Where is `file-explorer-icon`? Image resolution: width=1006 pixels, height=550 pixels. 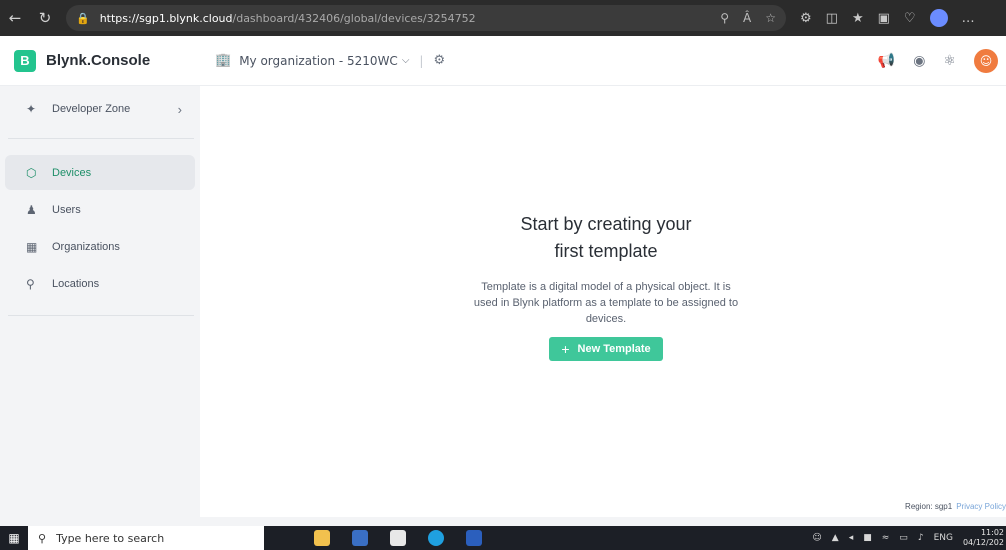
file-explorer-icon is located at coordinates (322, 538).